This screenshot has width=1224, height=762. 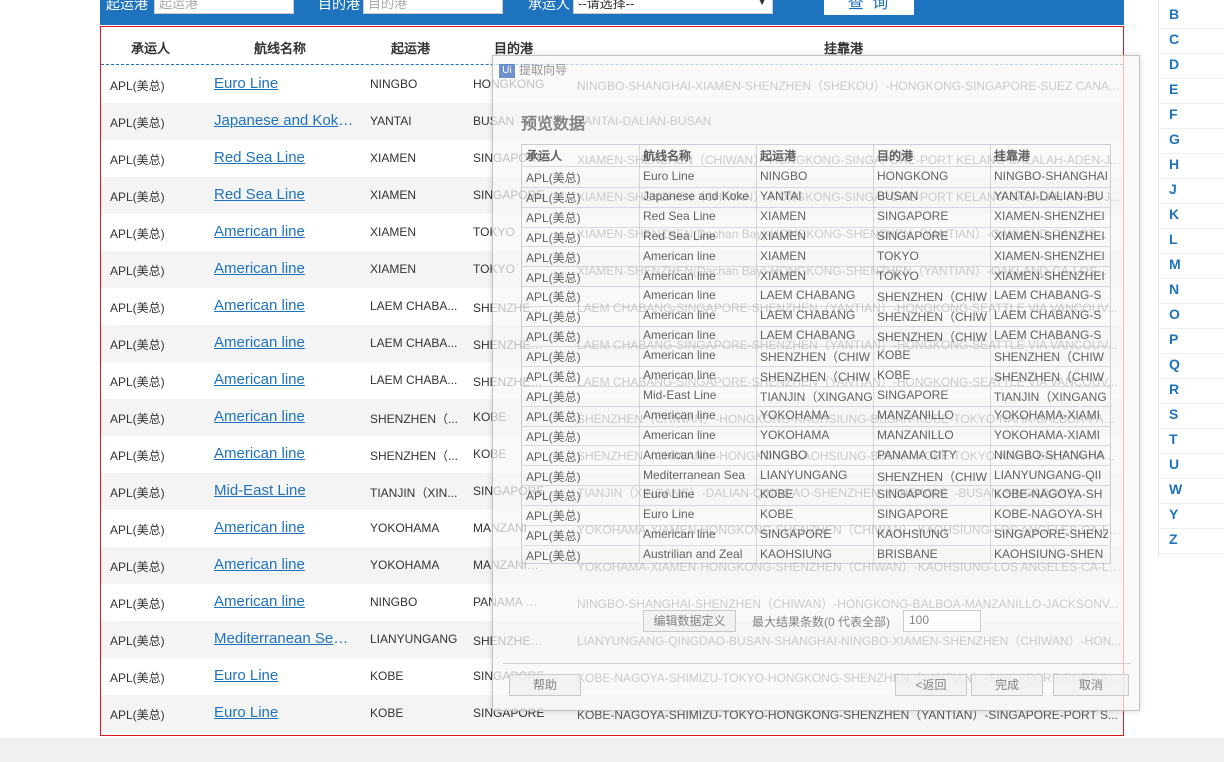 I want to click on alphabet-letter: R, so click(x=1174, y=389).